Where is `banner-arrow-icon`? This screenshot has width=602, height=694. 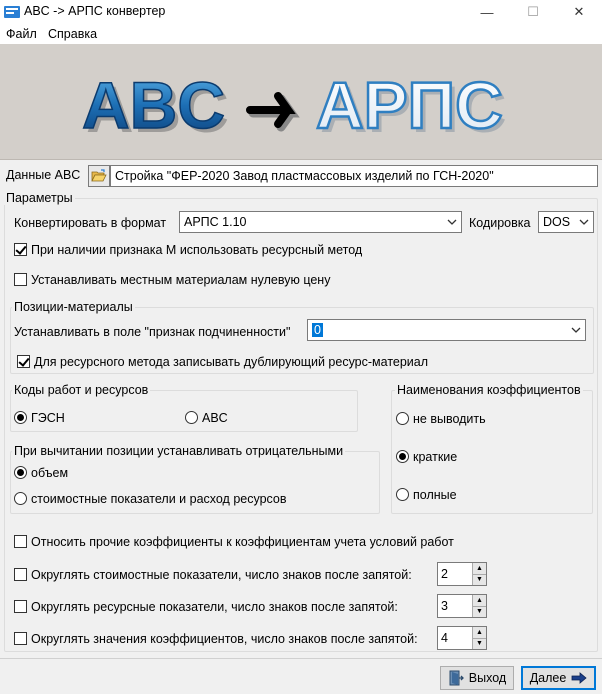 banner-arrow-icon is located at coordinates (273, 112).